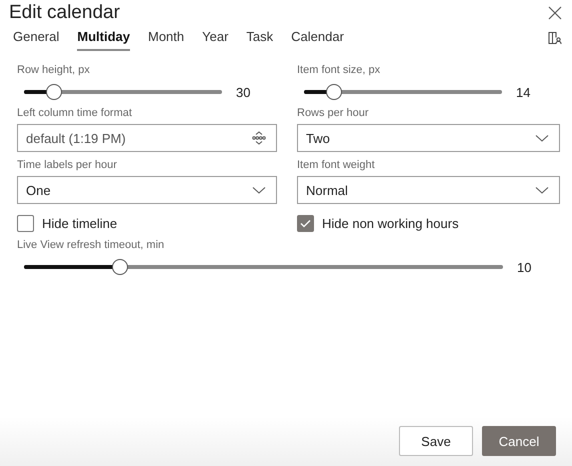 Image resolution: width=572 pixels, height=466 pixels. What do you see at coordinates (103, 38) in the screenshot?
I see `tab: Multiday` at bounding box center [103, 38].